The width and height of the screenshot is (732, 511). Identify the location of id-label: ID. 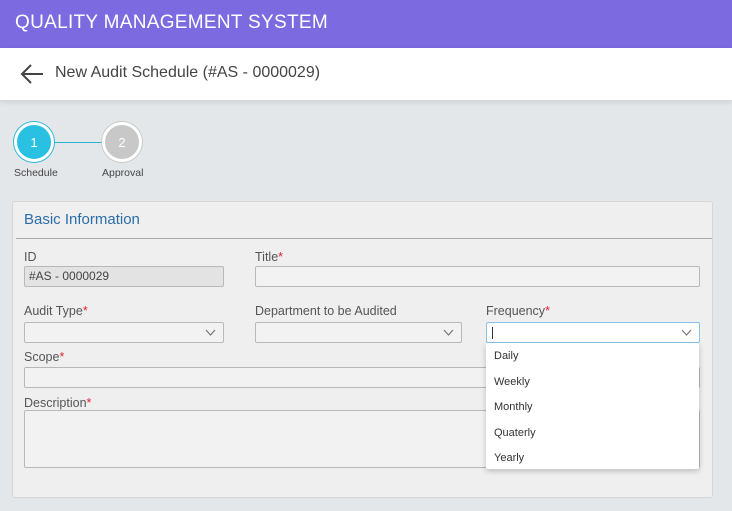
(30, 257).